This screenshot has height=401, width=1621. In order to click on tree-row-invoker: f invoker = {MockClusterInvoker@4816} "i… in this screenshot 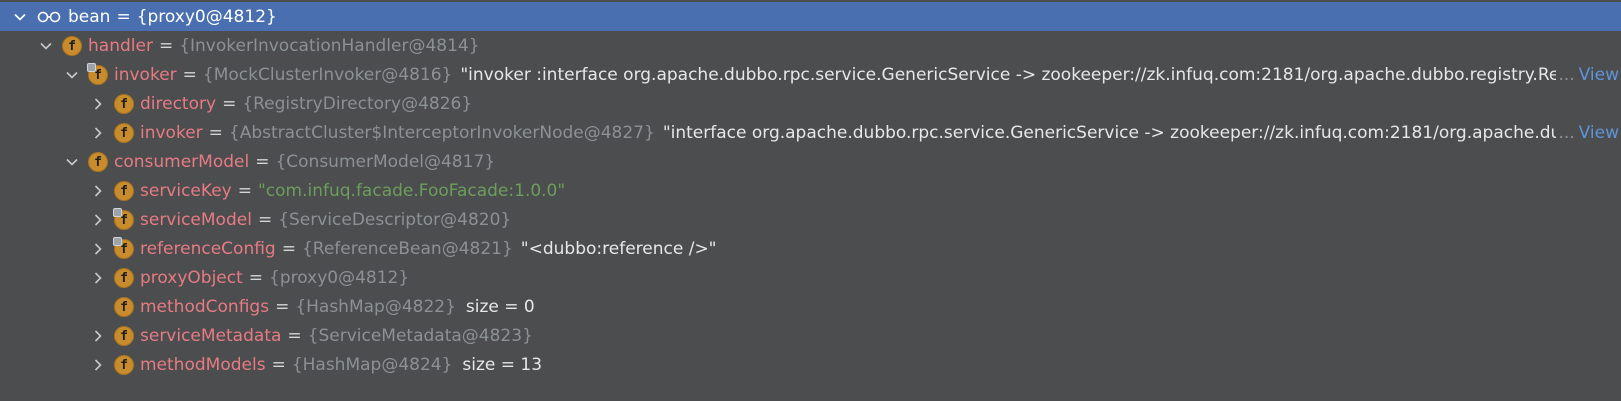, I will do `click(810, 75)`.